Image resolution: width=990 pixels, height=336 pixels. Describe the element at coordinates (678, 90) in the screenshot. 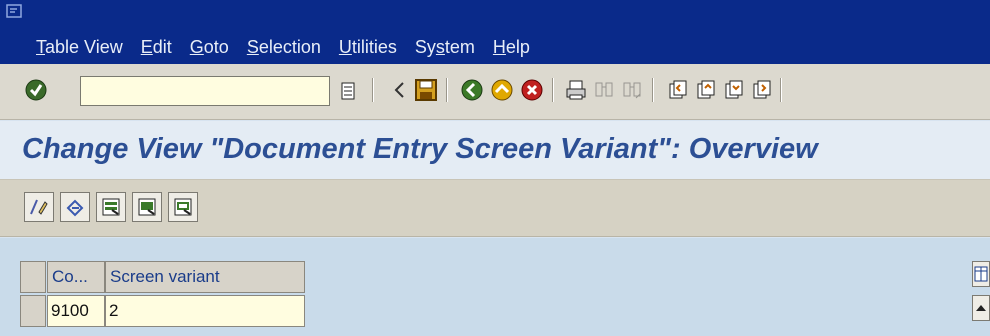

I see `first-page-icon` at that location.